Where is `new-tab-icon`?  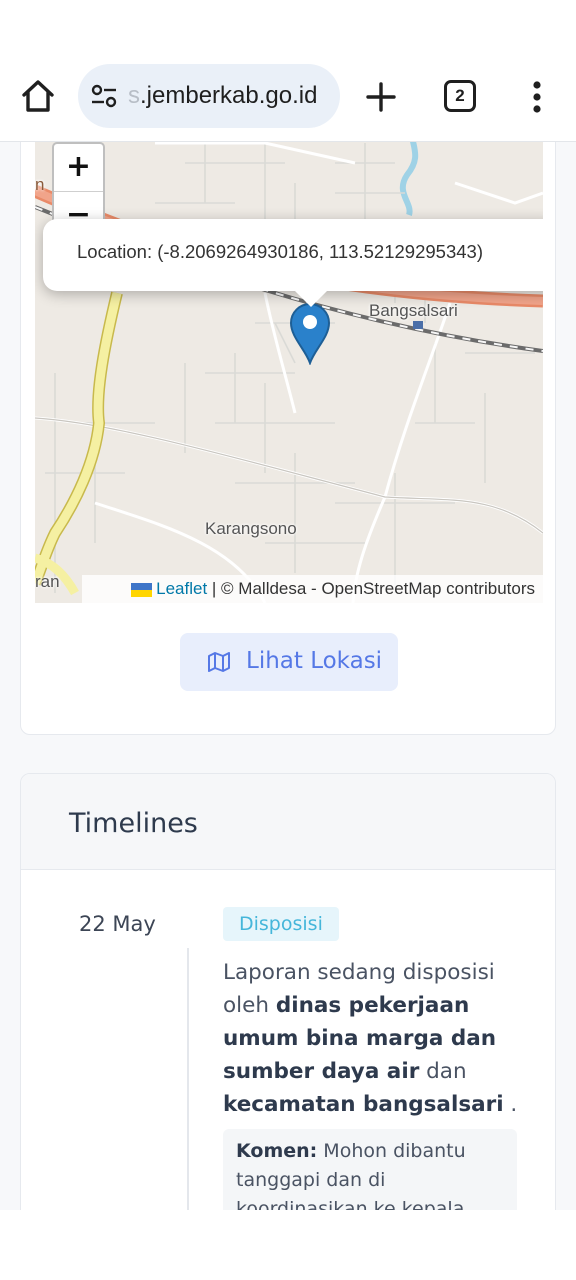
new-tab-icon is located at coordinates (381, 97).